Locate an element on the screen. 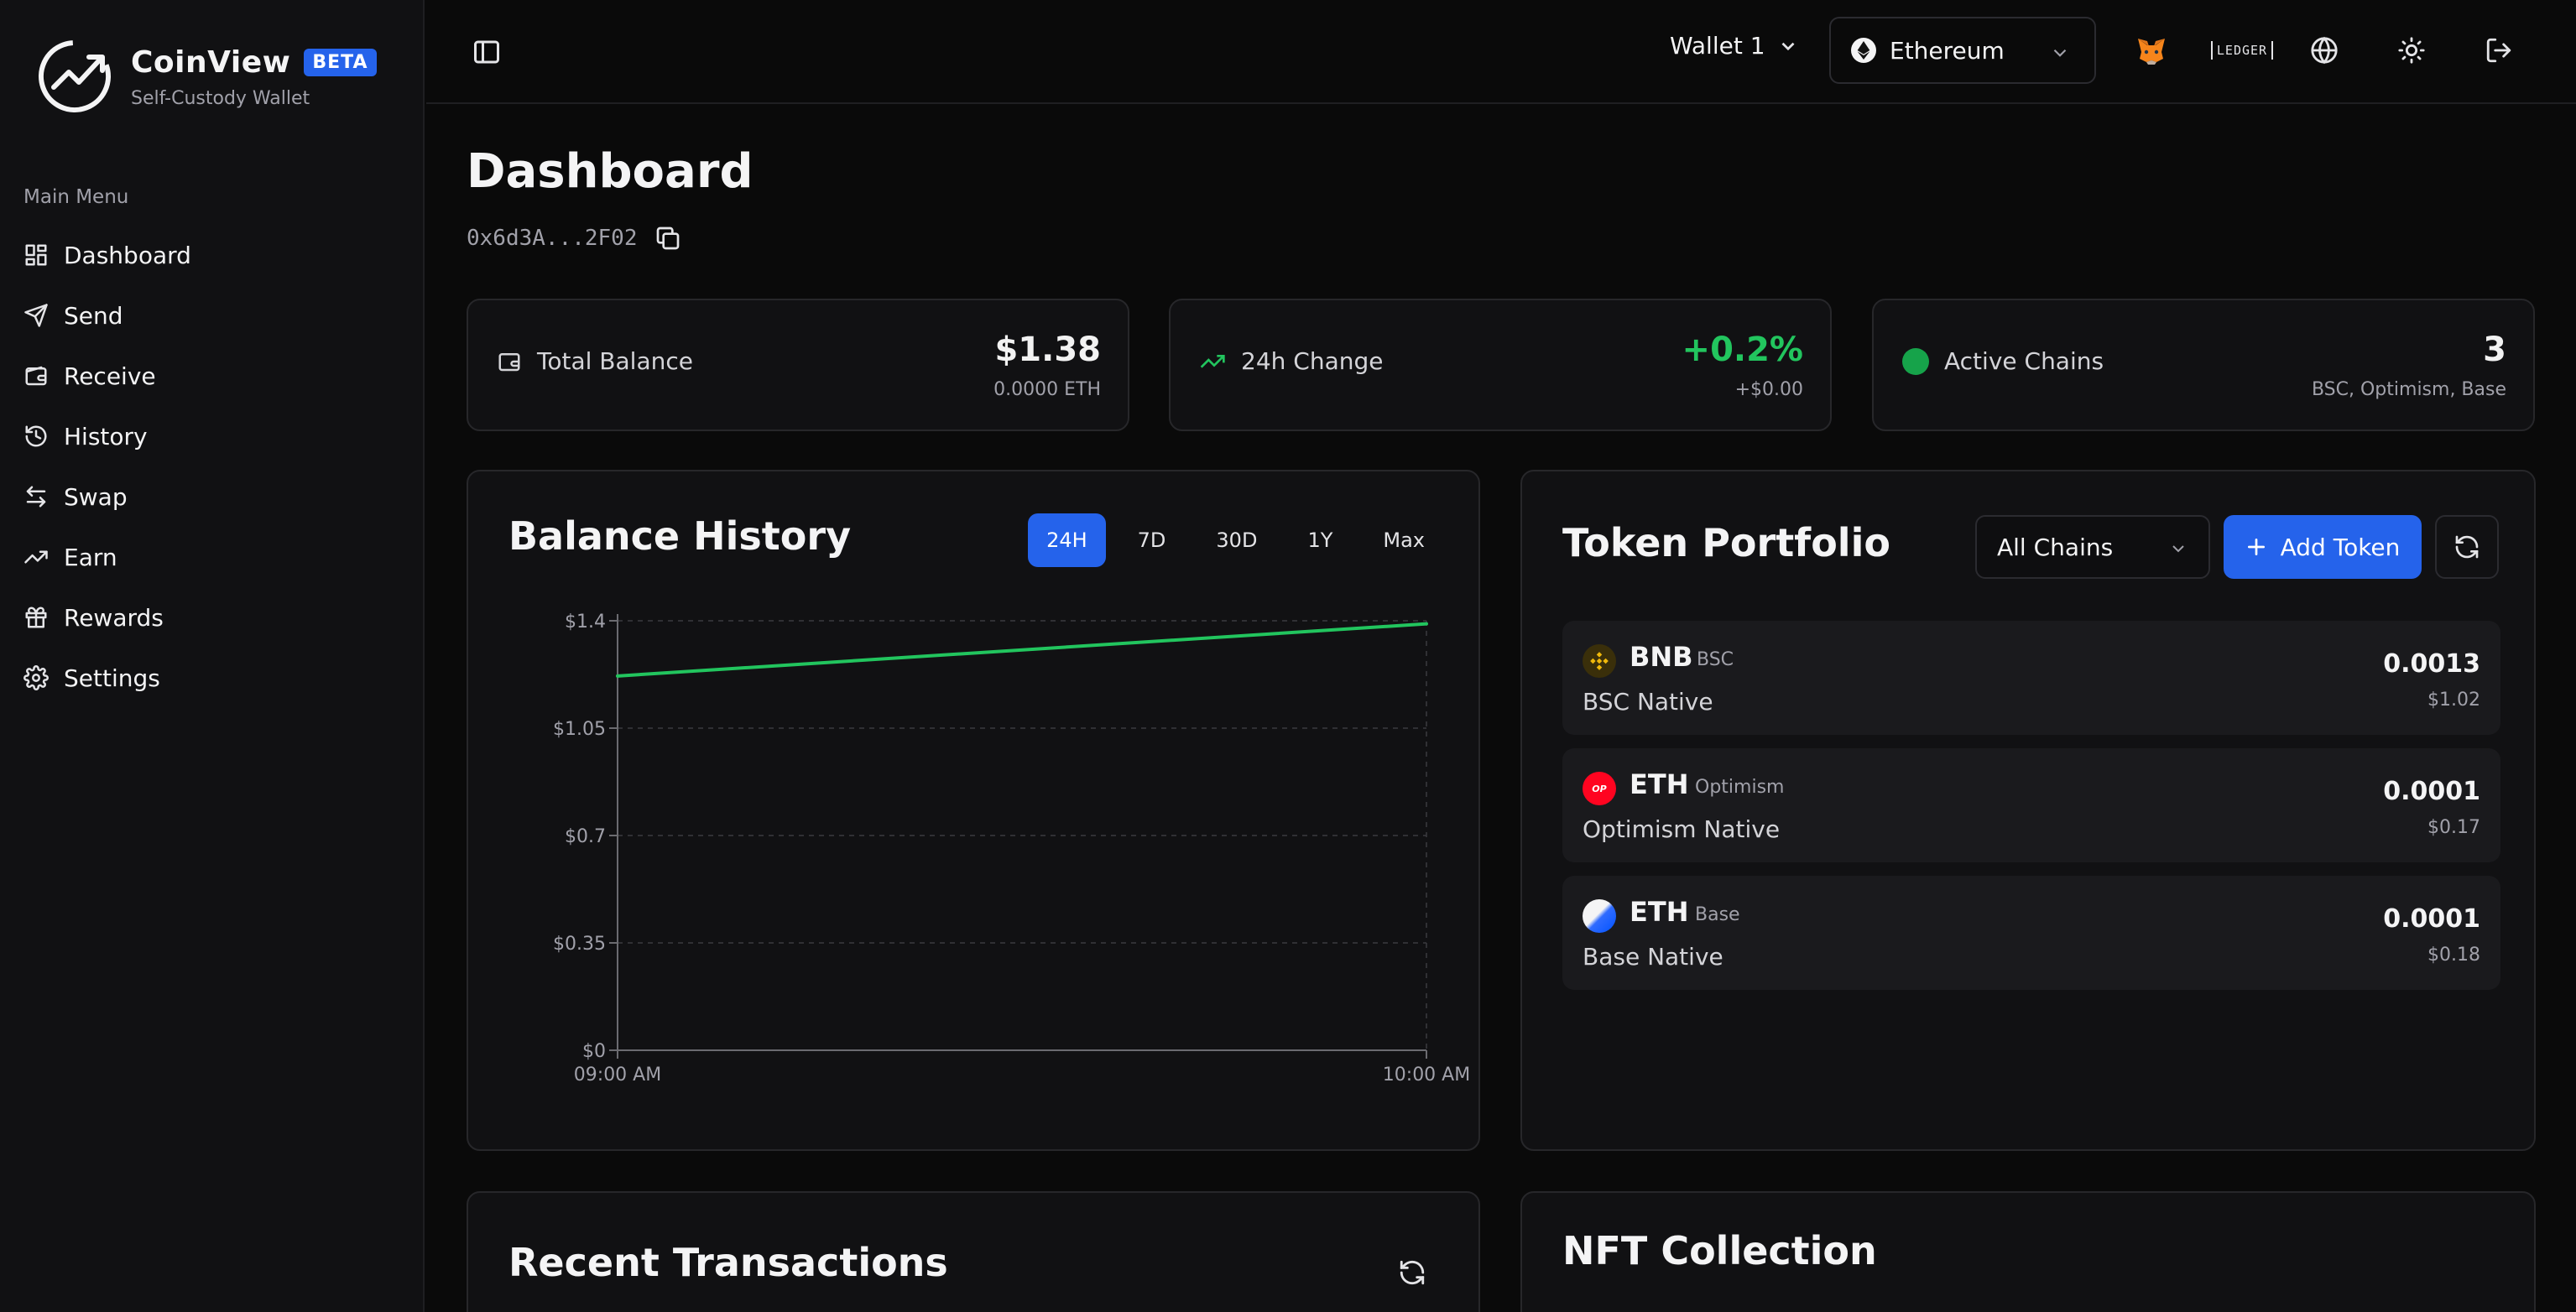 The width and height of the screenshot is (2576, 1312). total-balance-label: Total Balance is located at coordinates (615, 361).